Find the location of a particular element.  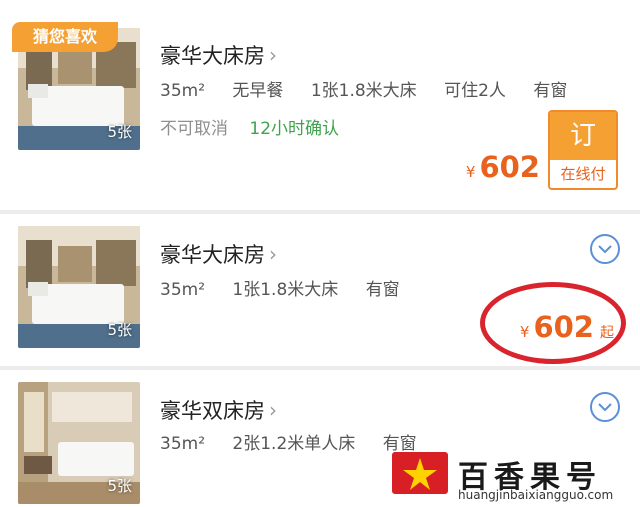

book-label: 订 is located at coordinates (583, 136).